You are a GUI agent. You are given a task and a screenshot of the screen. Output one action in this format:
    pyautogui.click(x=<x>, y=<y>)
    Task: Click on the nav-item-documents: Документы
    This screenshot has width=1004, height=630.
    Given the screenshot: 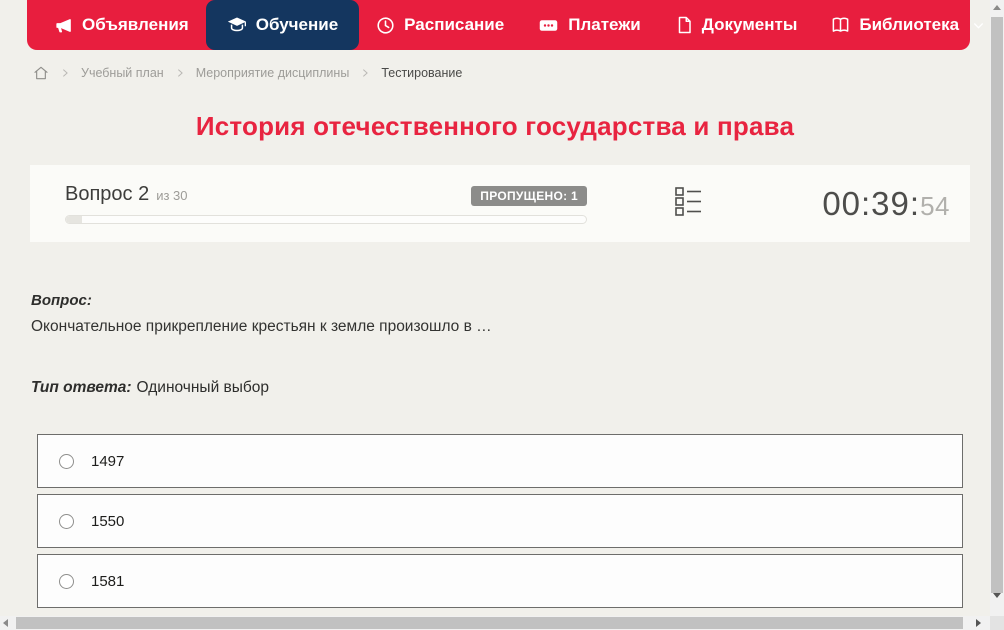 What is the action you would take?
    pyautogui.click(x=736, y=25)
    